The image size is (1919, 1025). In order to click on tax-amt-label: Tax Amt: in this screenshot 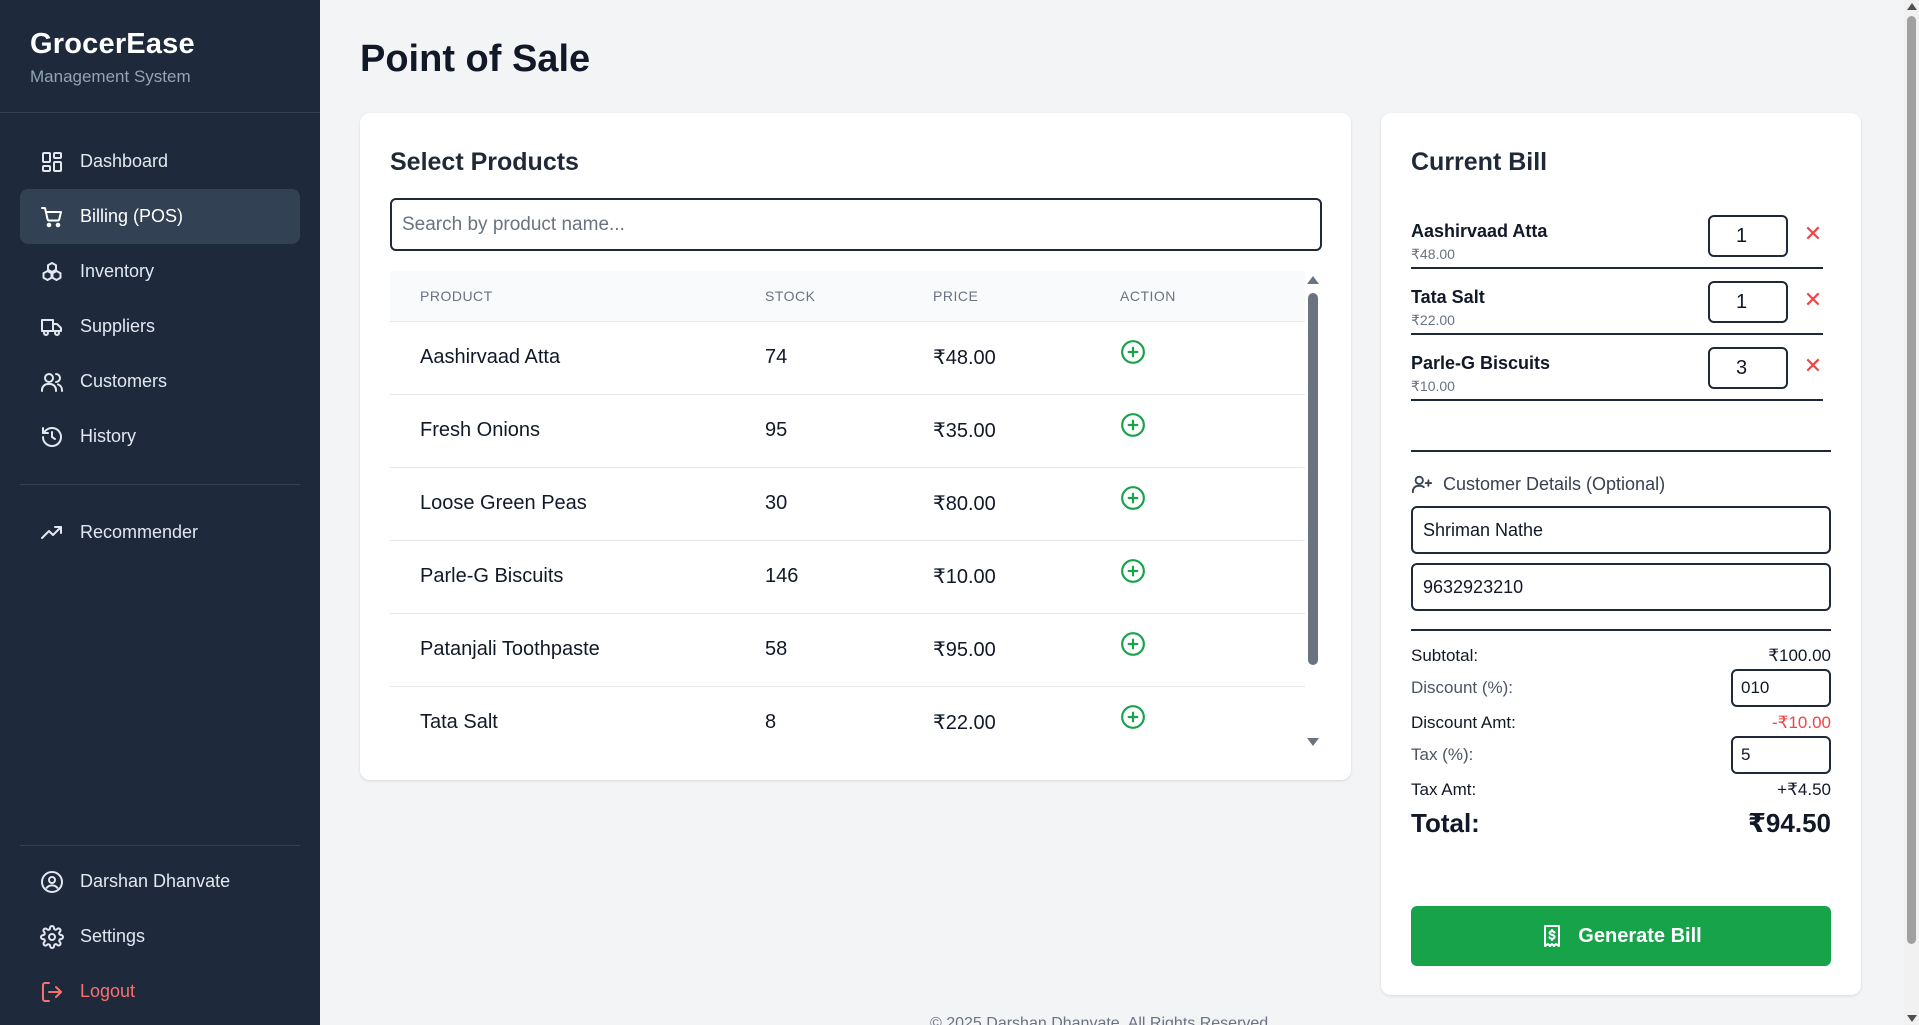, I will do `click(1444, 789)`.